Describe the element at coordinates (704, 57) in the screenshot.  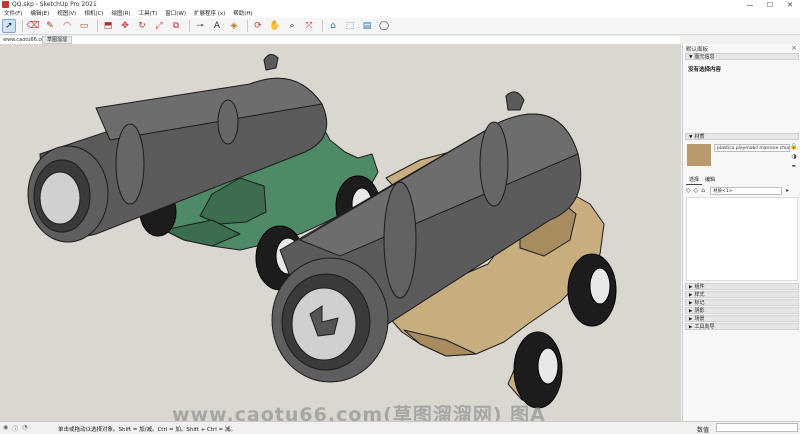
I see `entity-info-label: 图元信息` at that location.